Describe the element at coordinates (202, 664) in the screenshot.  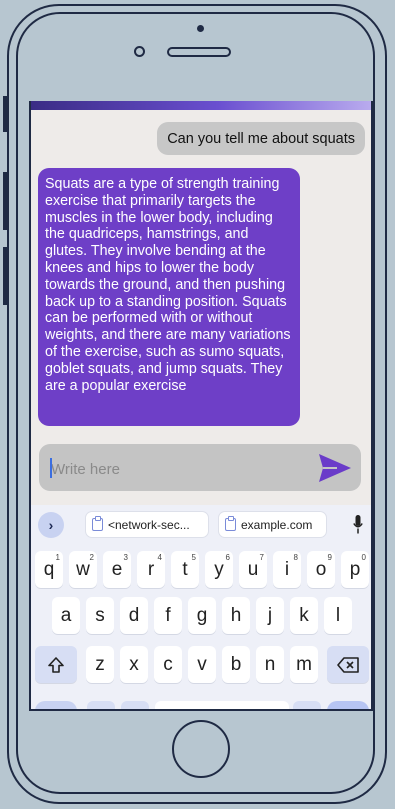
I see `key-v: v` at that location.